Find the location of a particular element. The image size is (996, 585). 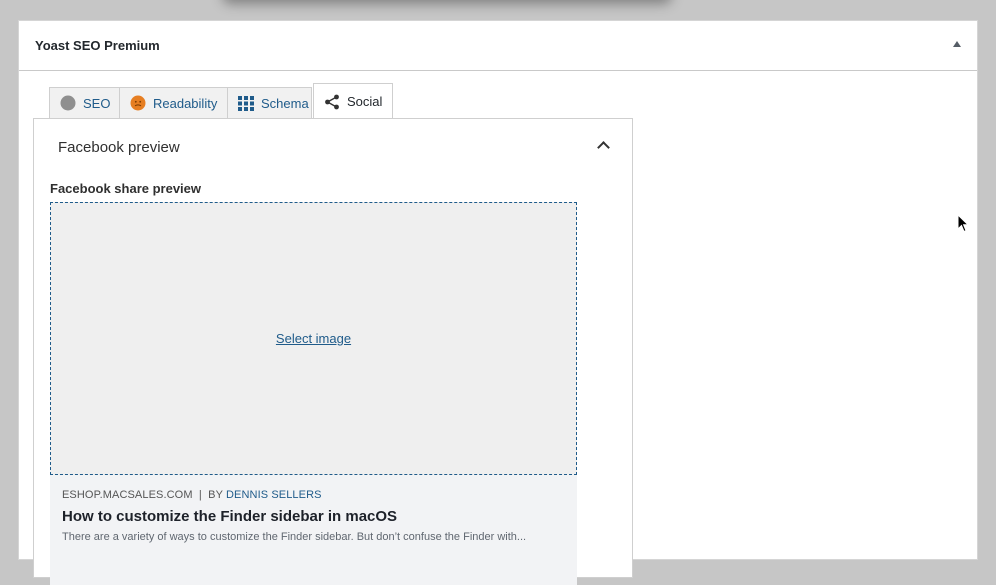

collapse-arrow-icon is located at coordinates (957, 44).